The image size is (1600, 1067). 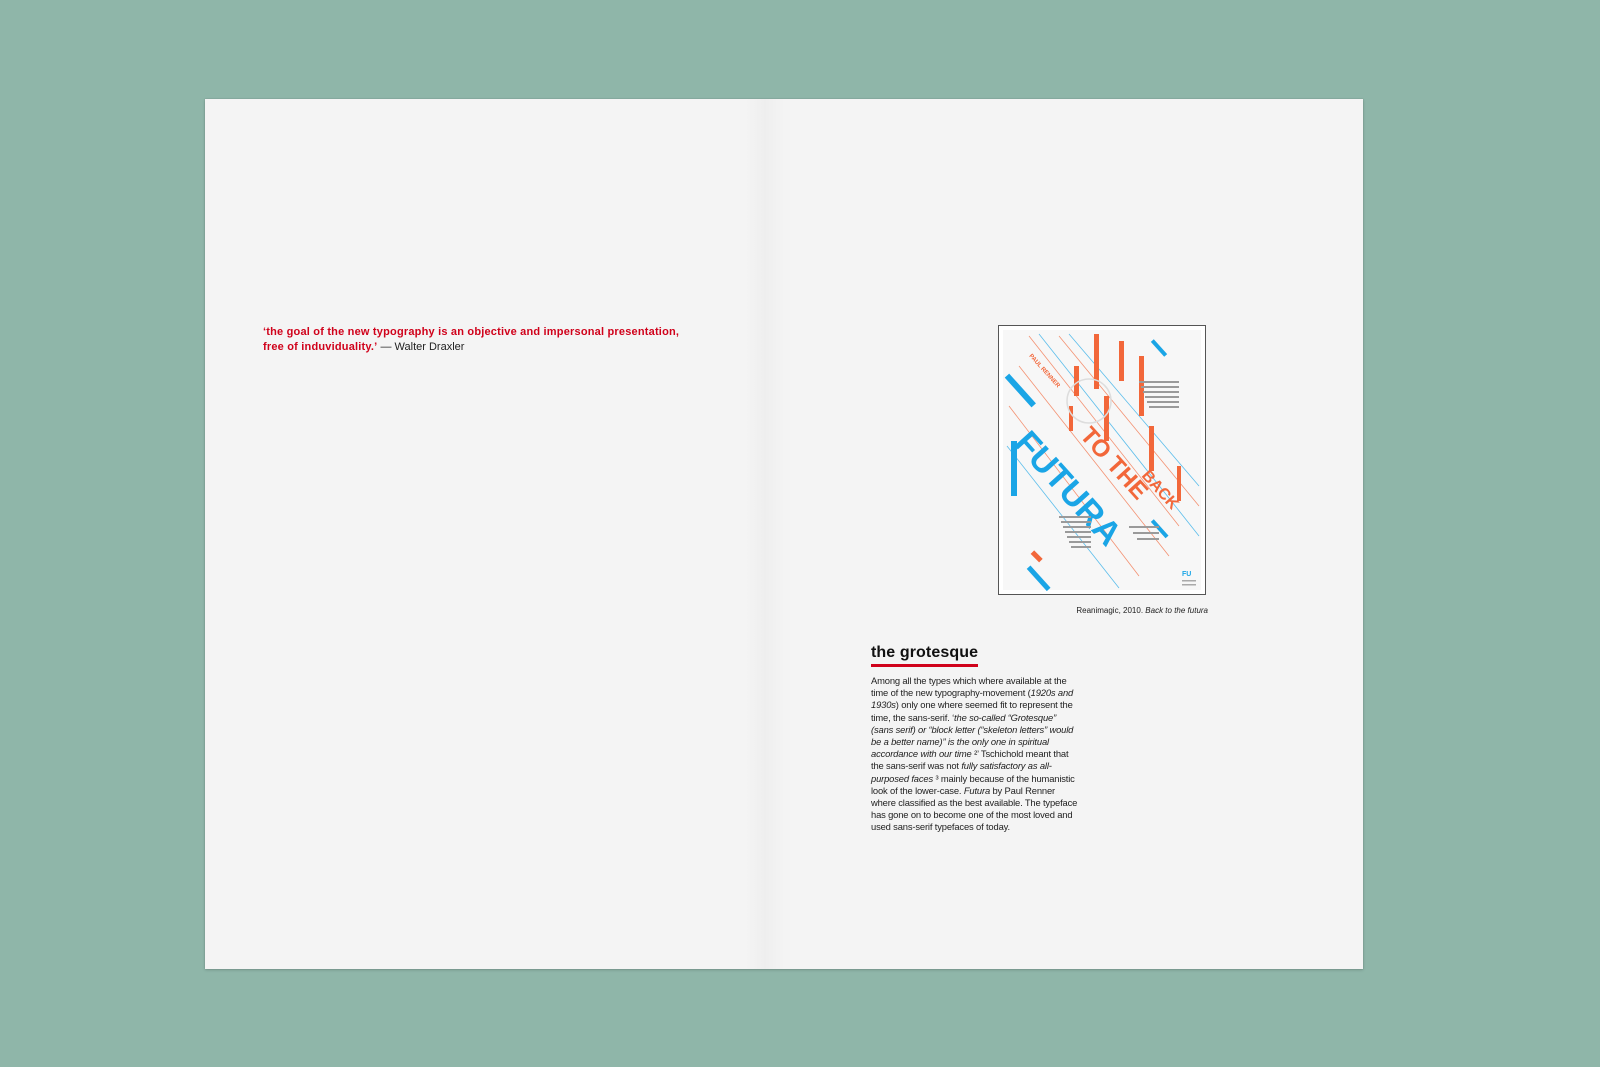 What do you see at coordinates (1176, 610) in the screenshot?
I see `caption-title: Back to the futura` at bounding box center [1176, 610].